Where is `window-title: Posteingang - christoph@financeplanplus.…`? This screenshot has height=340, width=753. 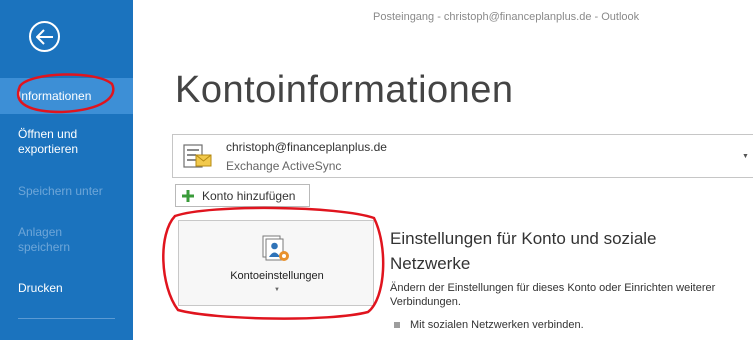
window-title: Posteingang - christoph@financeplanplus.… is located at coordinates (506, 17).